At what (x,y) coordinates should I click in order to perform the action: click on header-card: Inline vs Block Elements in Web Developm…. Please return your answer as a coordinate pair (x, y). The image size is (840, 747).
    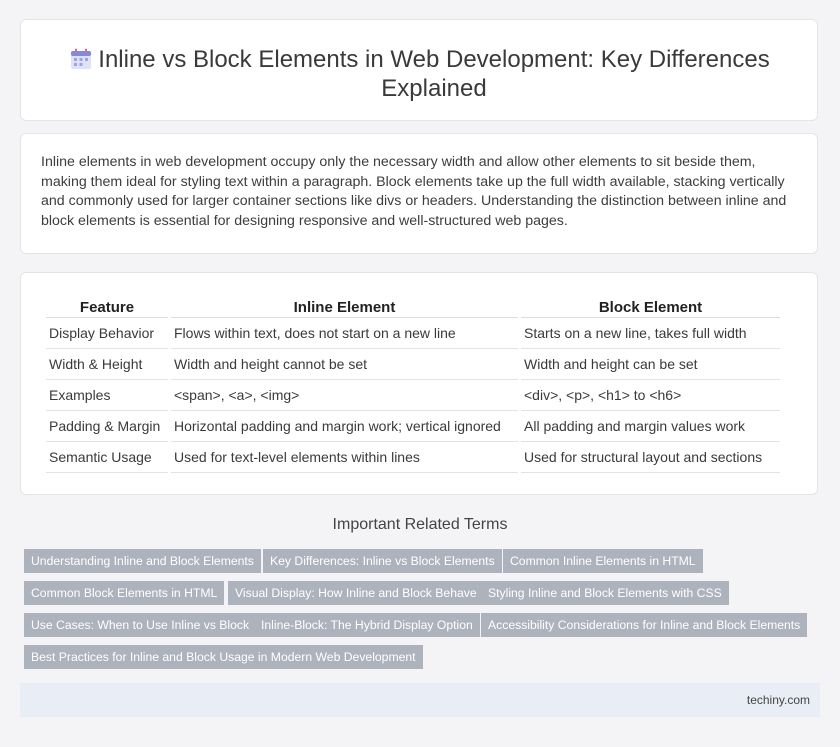
    Looking at the image, I should click on (419, 70).